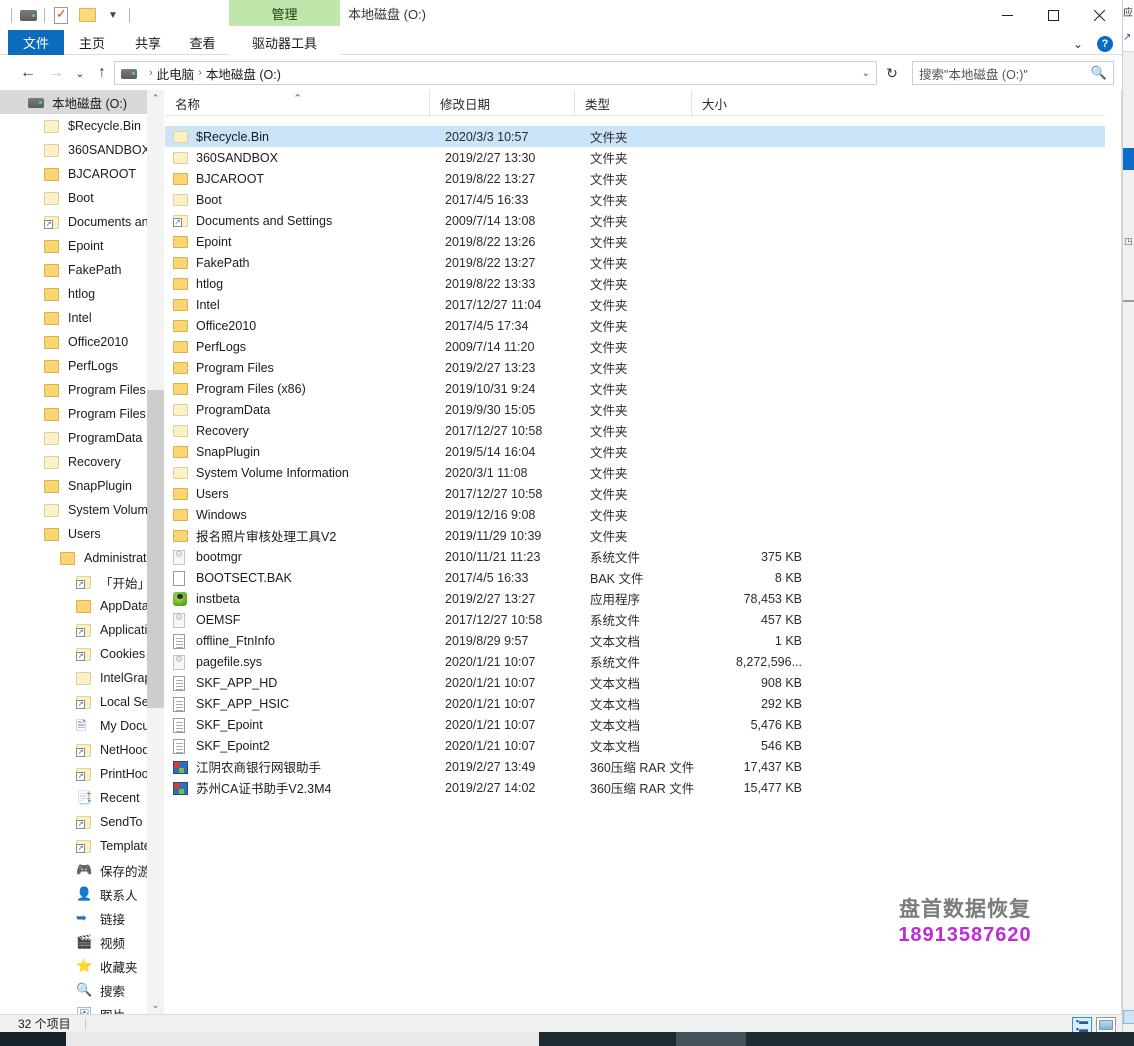 The height and width of the screenshot is (1046, 1134). Describe the element at coordinates (81, 894) in the screenshot. I see `sidebar-item-33: 👤 联系人` at that location.